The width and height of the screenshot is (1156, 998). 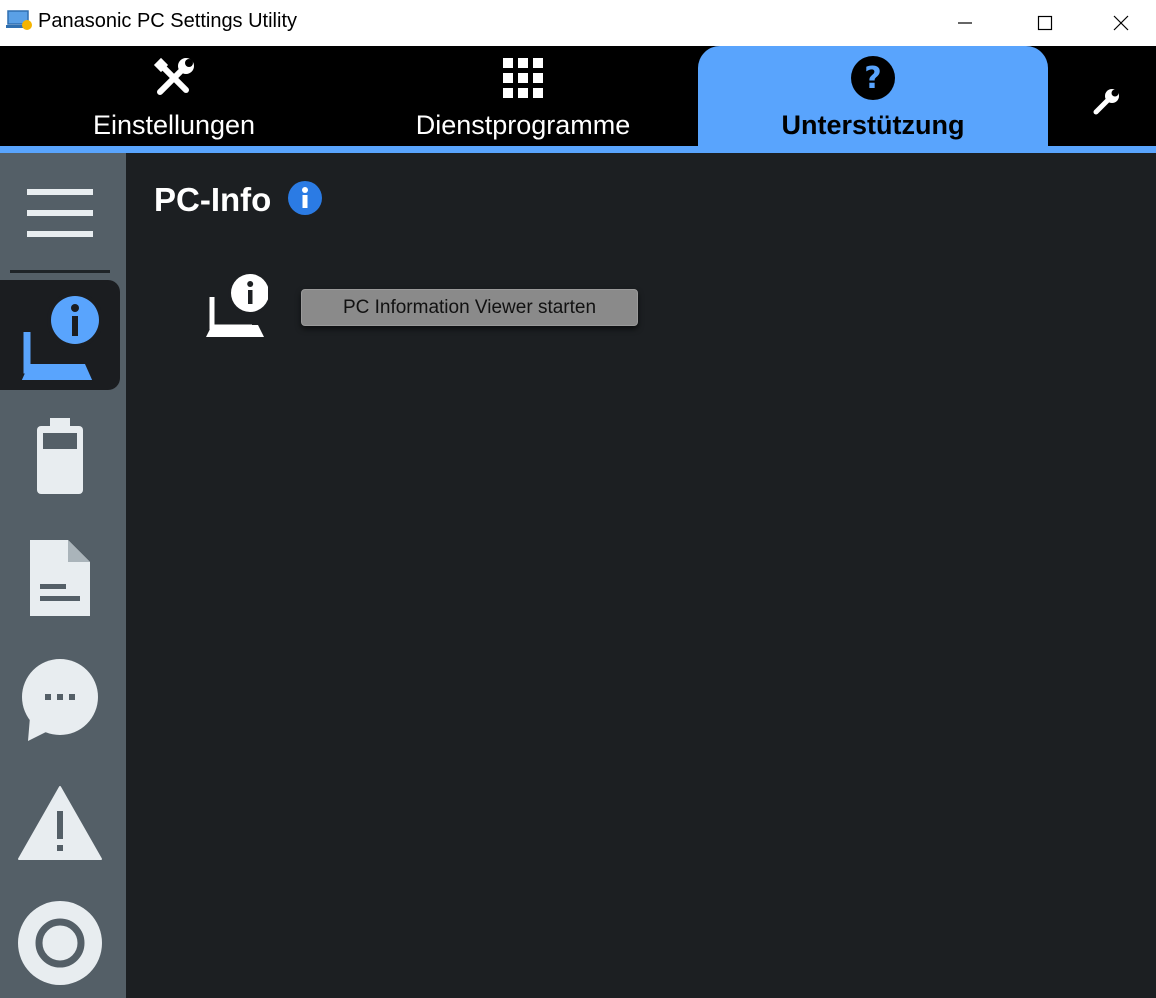 I want to click on battery-icon, so click(x=60, y=456).